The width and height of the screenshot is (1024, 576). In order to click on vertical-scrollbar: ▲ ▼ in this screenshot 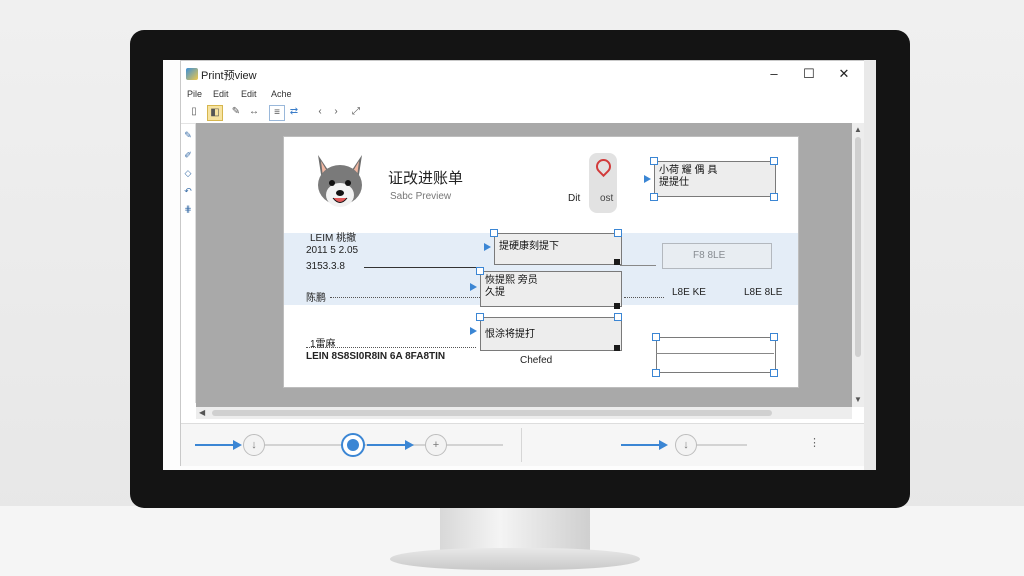, I will do `click(858, 265)`.